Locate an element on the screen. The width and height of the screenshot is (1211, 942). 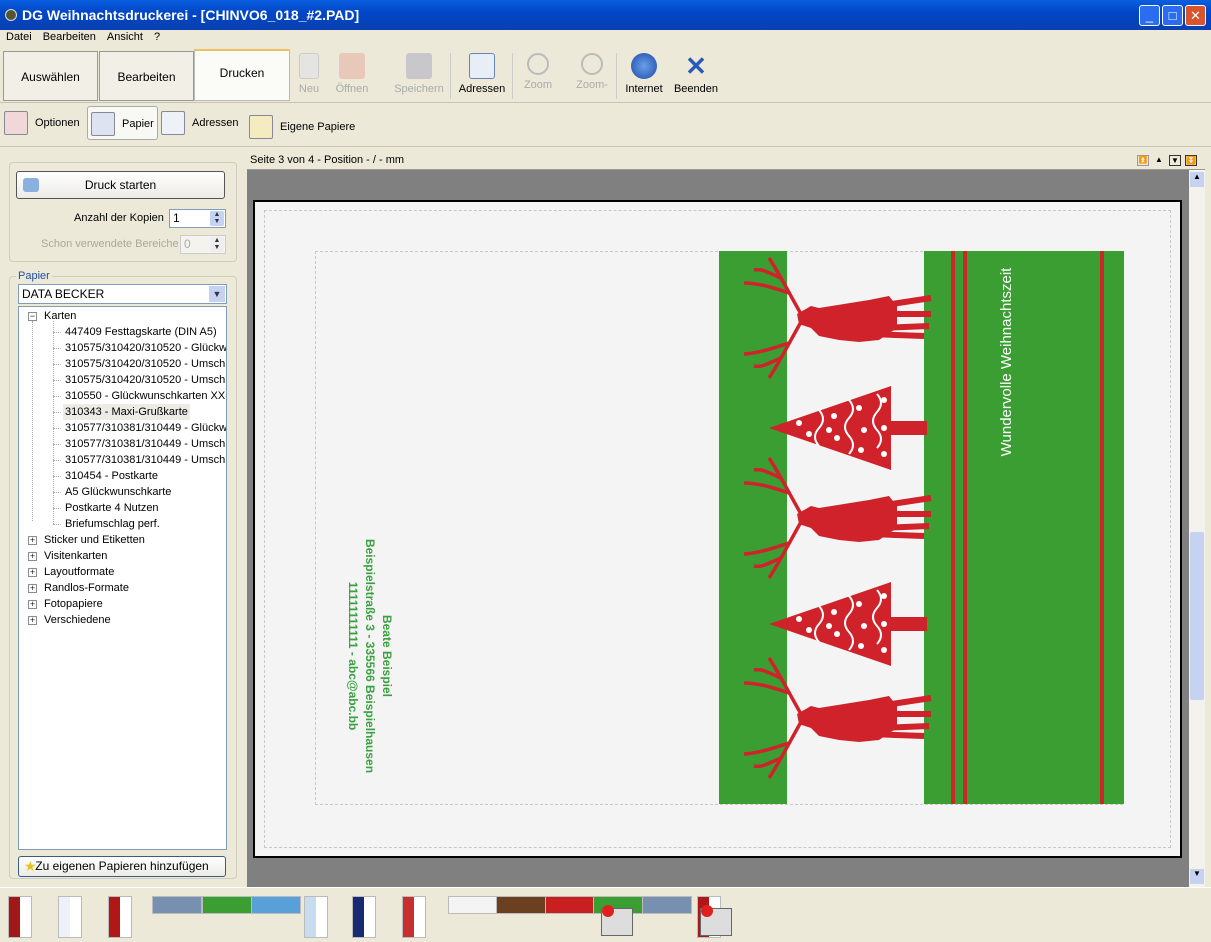
scroll-down-icon: ▼ is located at coordinates (1197, 876).